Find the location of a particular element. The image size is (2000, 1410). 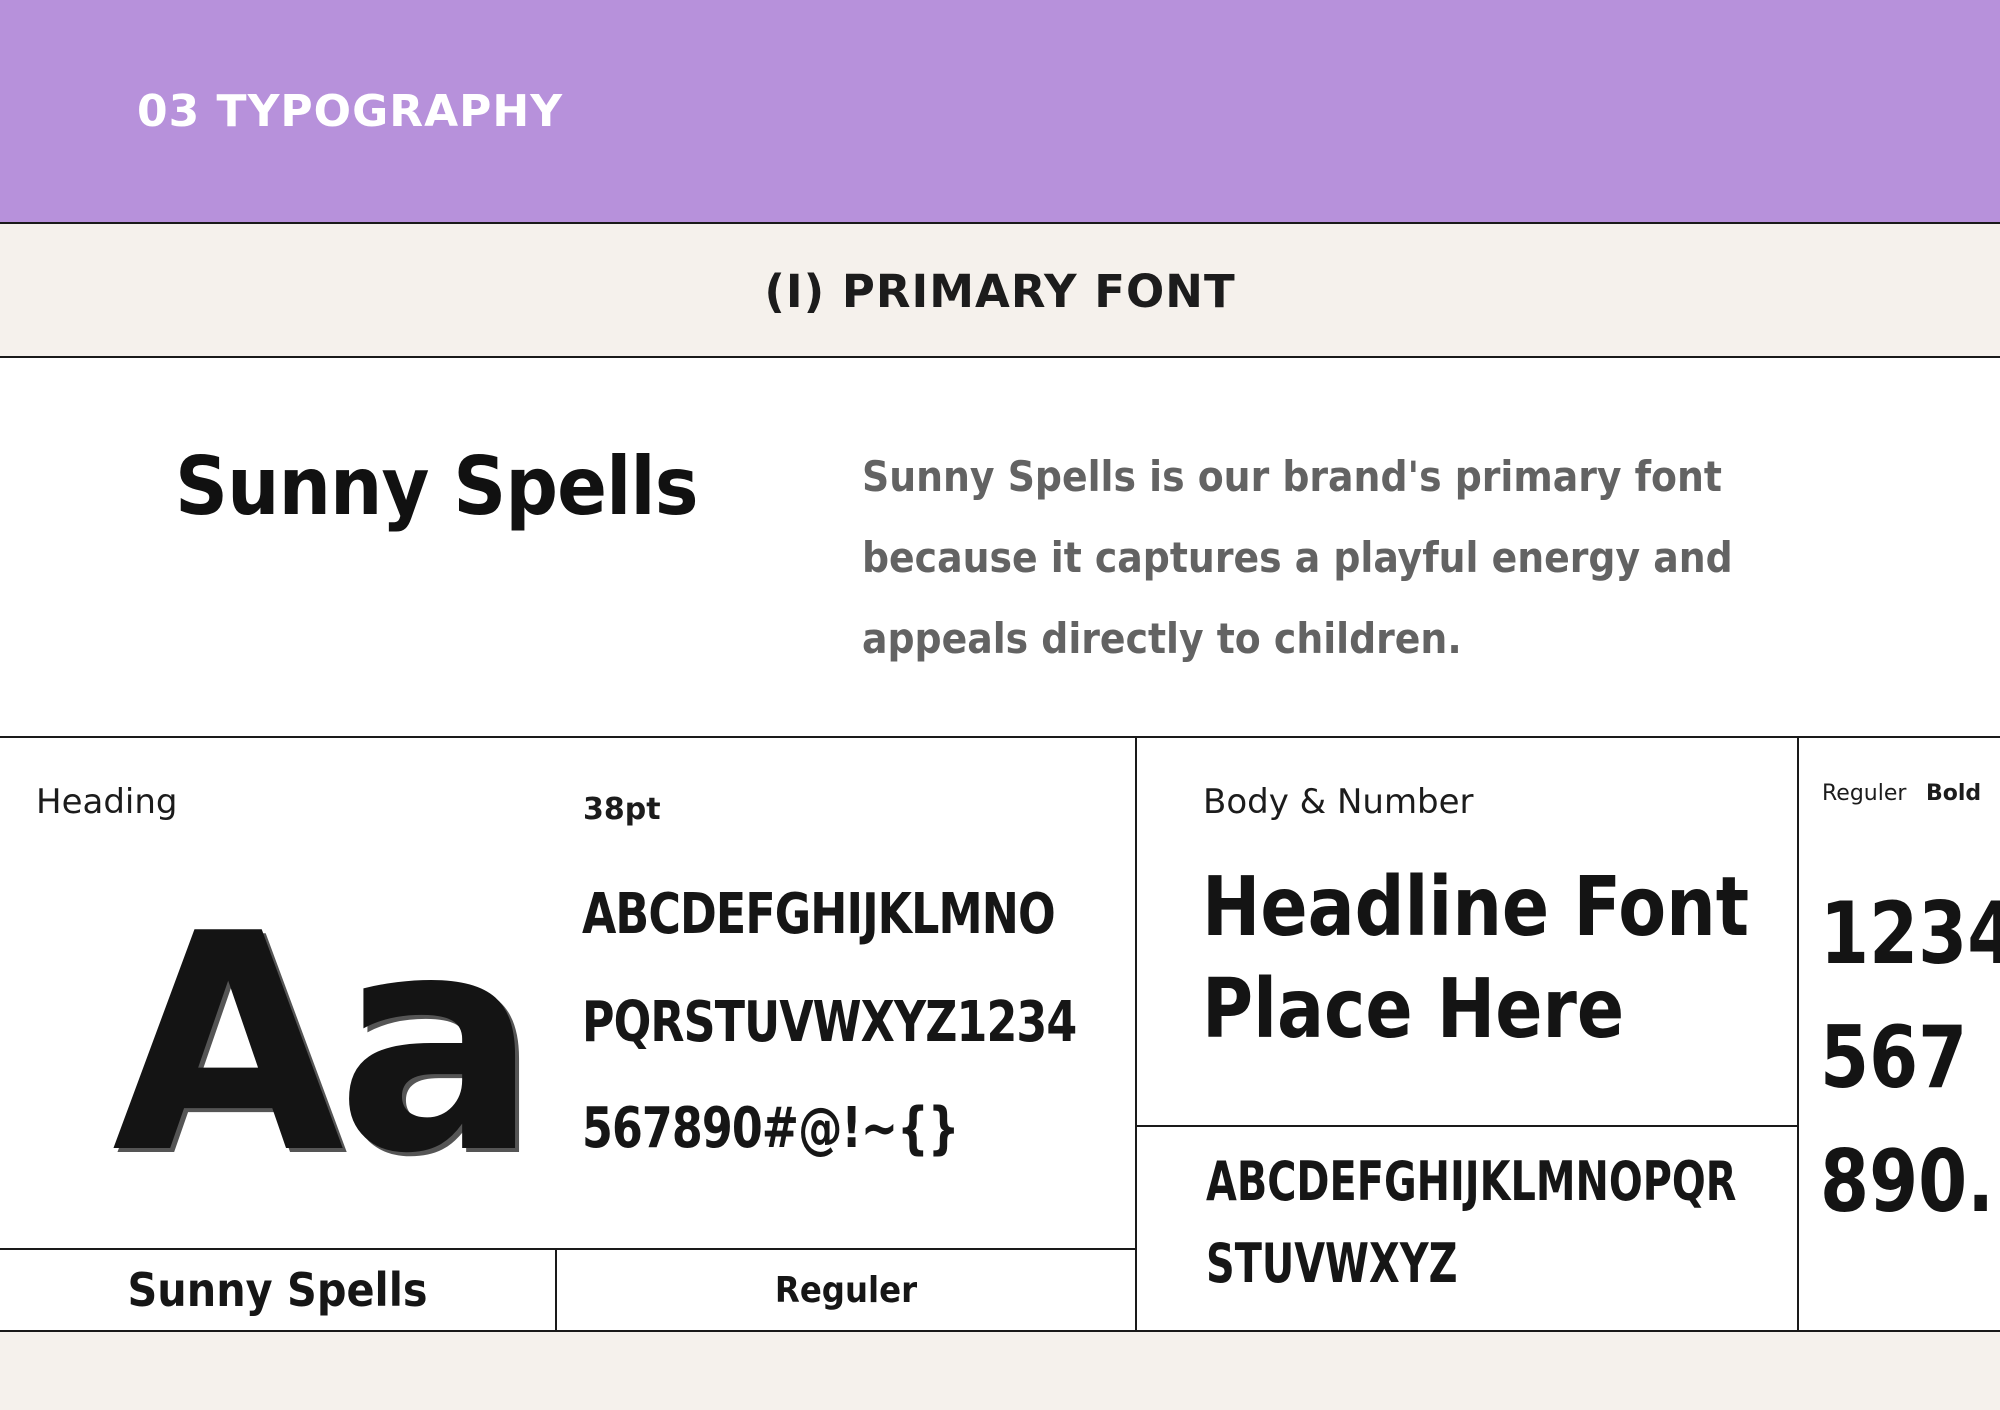

font-name-display: Sunny Spells is located at coordinates (437, 486).